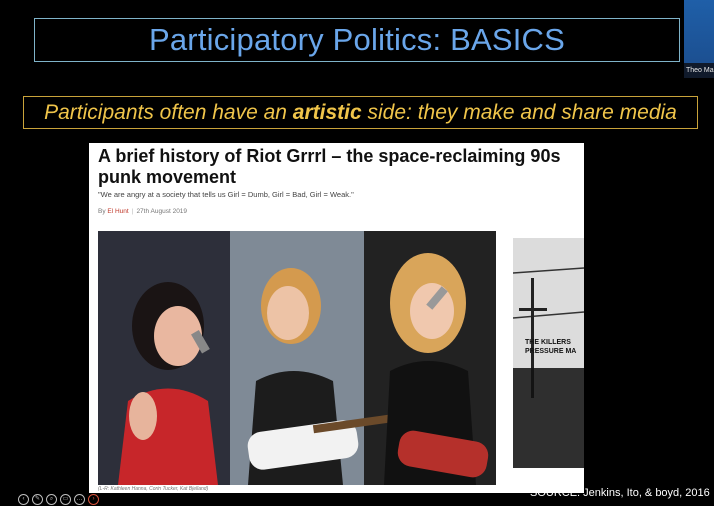 This screenshot has width=714, height=506. I want to click on advert-panel: Advertisement THE KILLERS PRESSURE MA, so click(548, 353).